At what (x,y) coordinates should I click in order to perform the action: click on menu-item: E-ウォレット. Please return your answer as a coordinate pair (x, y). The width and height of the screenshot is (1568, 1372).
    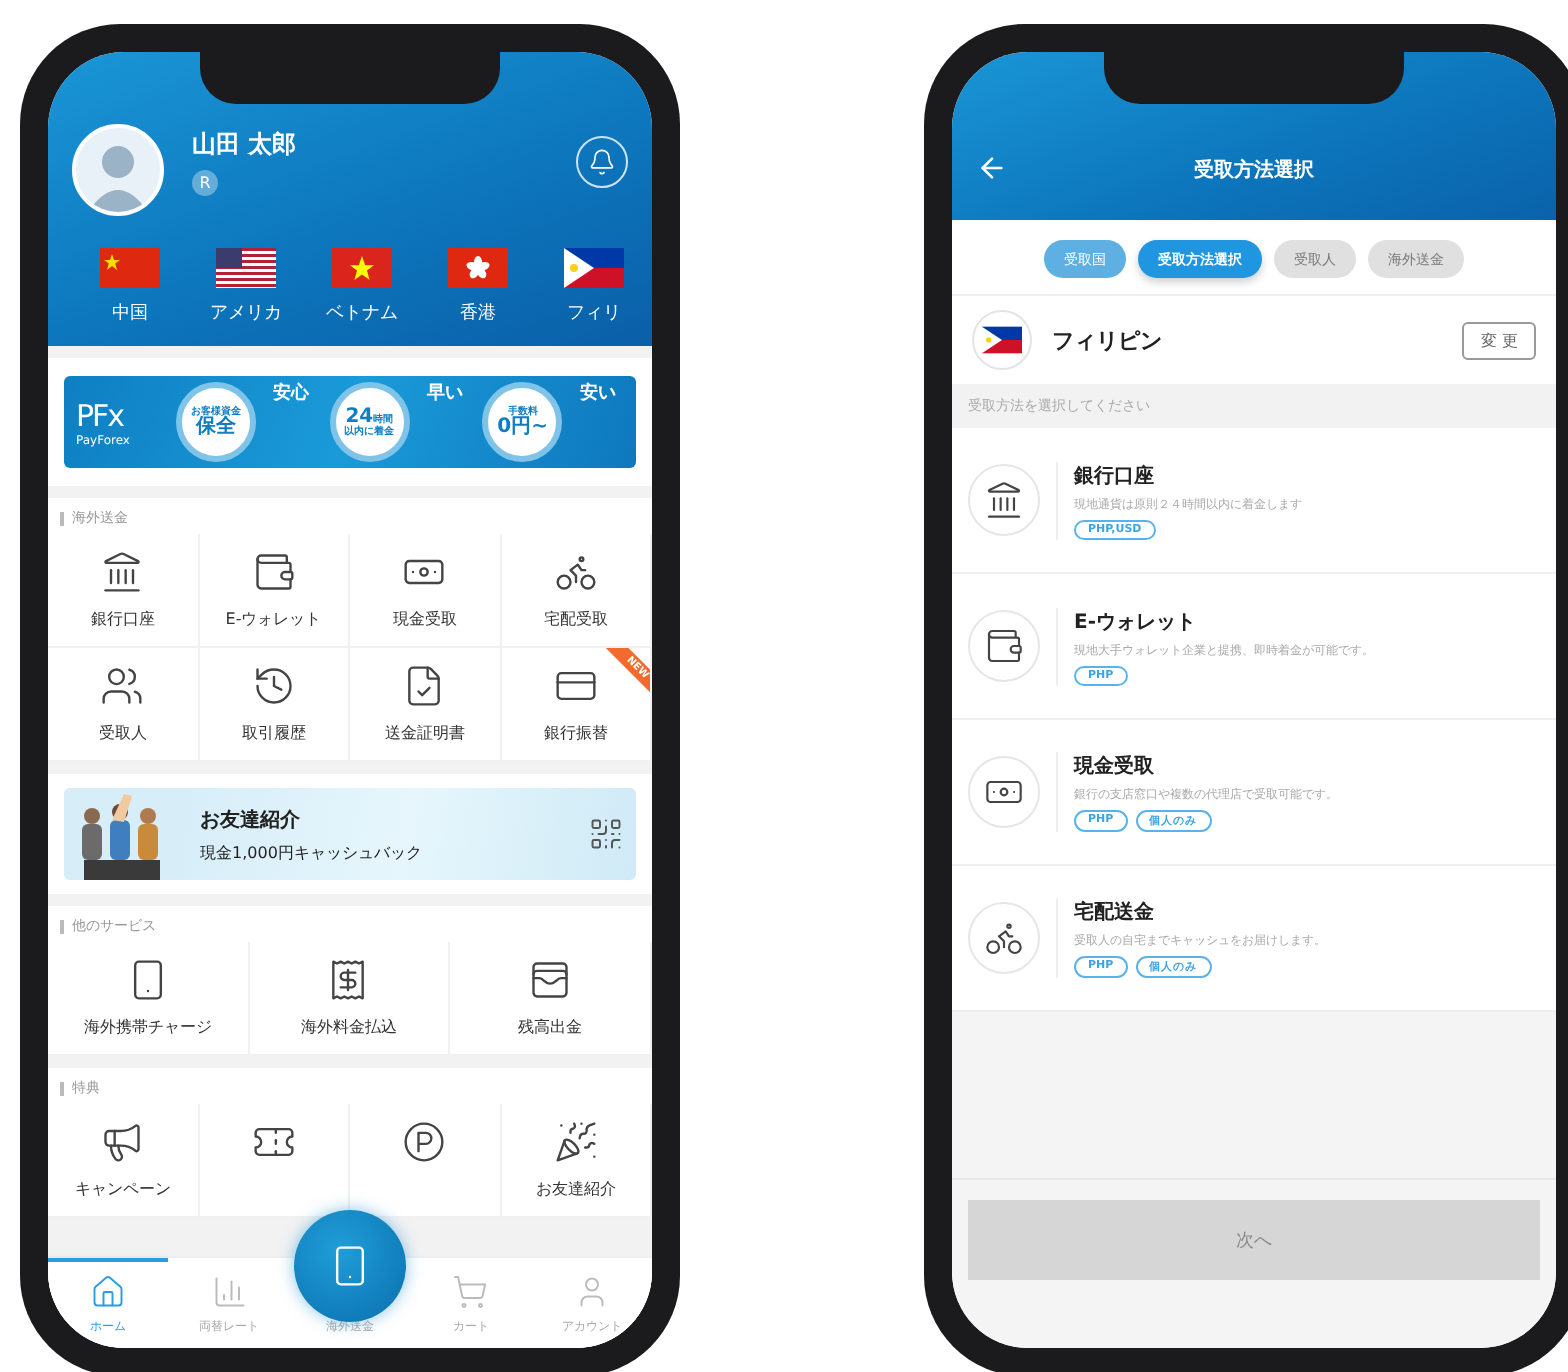
    Looking at the image, I should click on (274, 591).